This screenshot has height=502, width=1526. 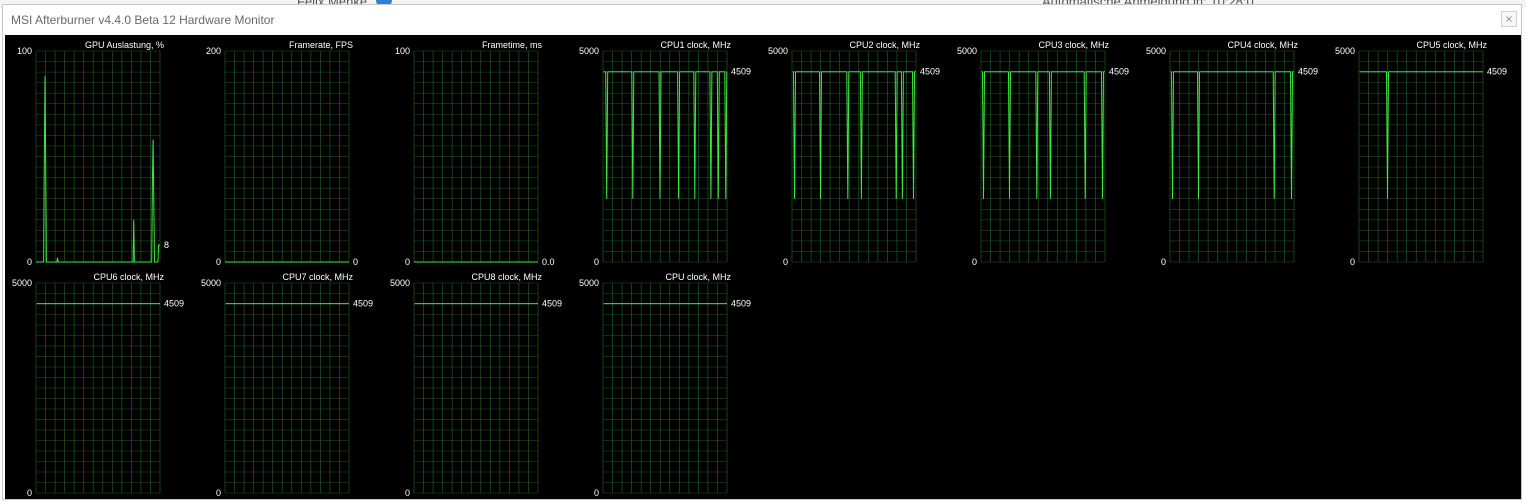 I want to click on graph-title: GPU Auslastung, %, so click(x=124, y=45).